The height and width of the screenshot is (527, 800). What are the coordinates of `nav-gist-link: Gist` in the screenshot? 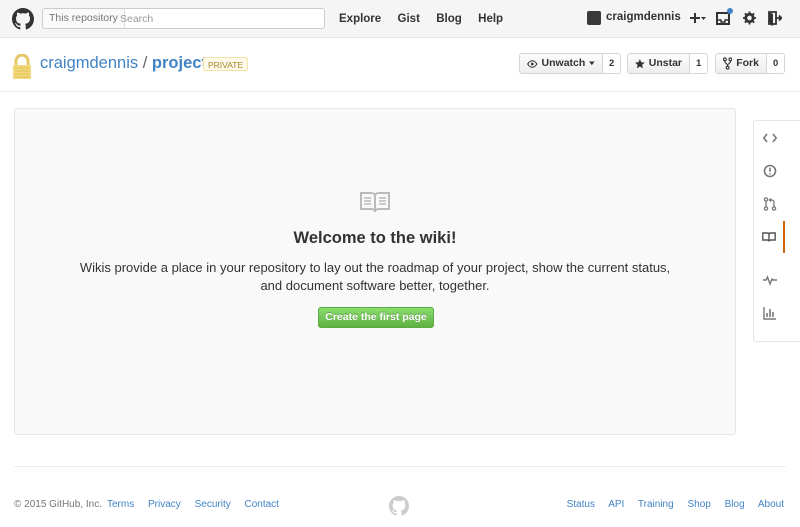 It's located at (409, 19).